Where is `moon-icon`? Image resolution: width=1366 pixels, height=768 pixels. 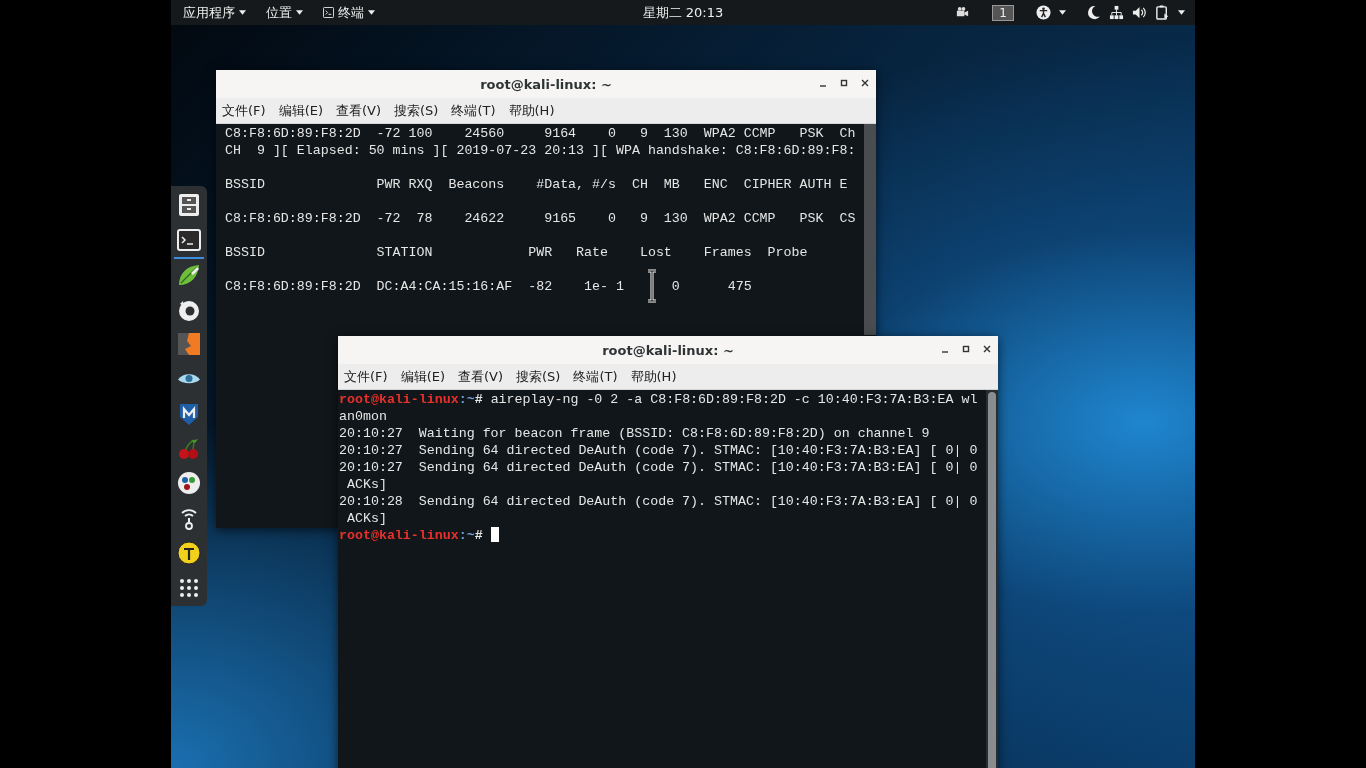 moon-icon is located at coordinates (1093, 12).